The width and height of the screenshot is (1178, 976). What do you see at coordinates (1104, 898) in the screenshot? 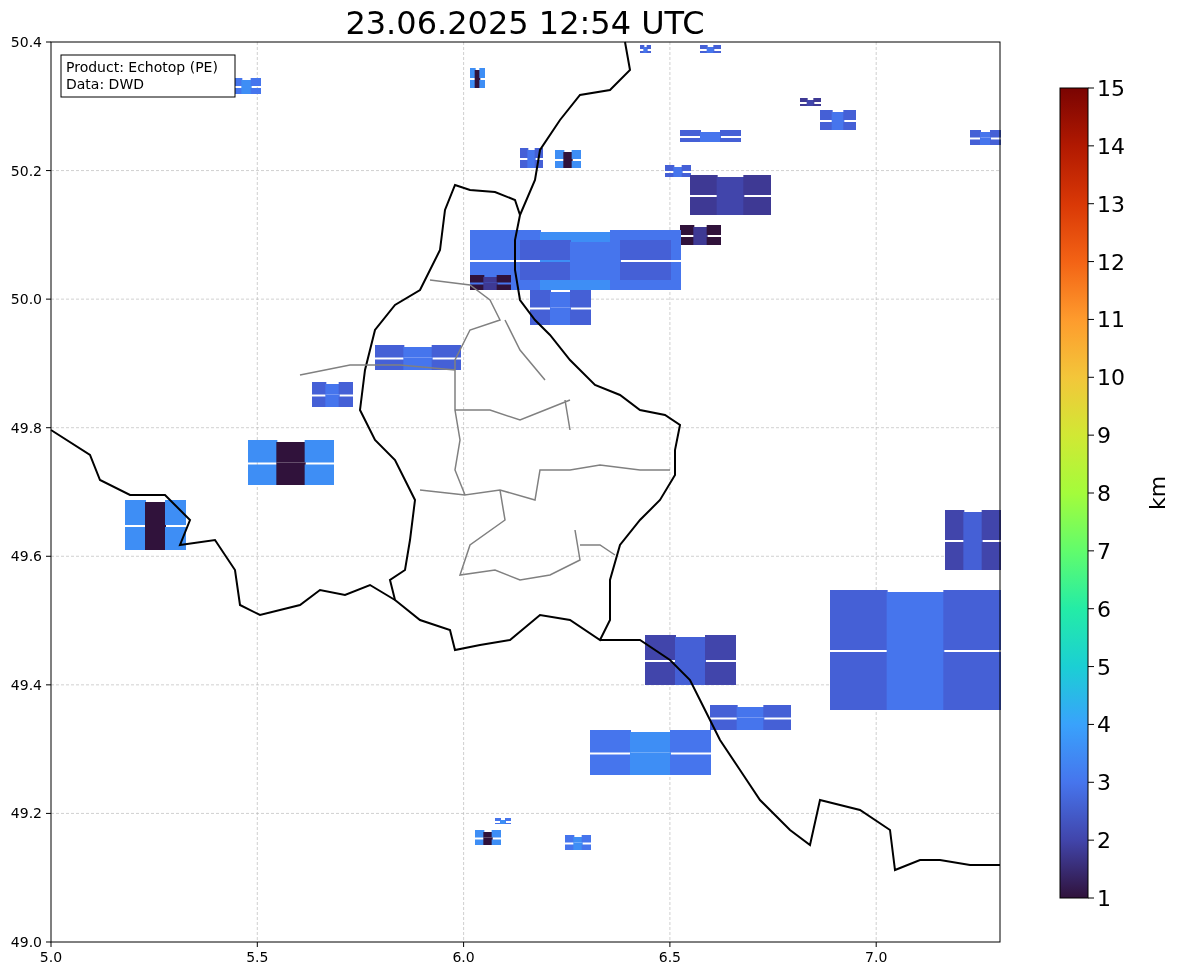
I see `colorbar-tick-label: 1` at bounding box center [1104, 898].